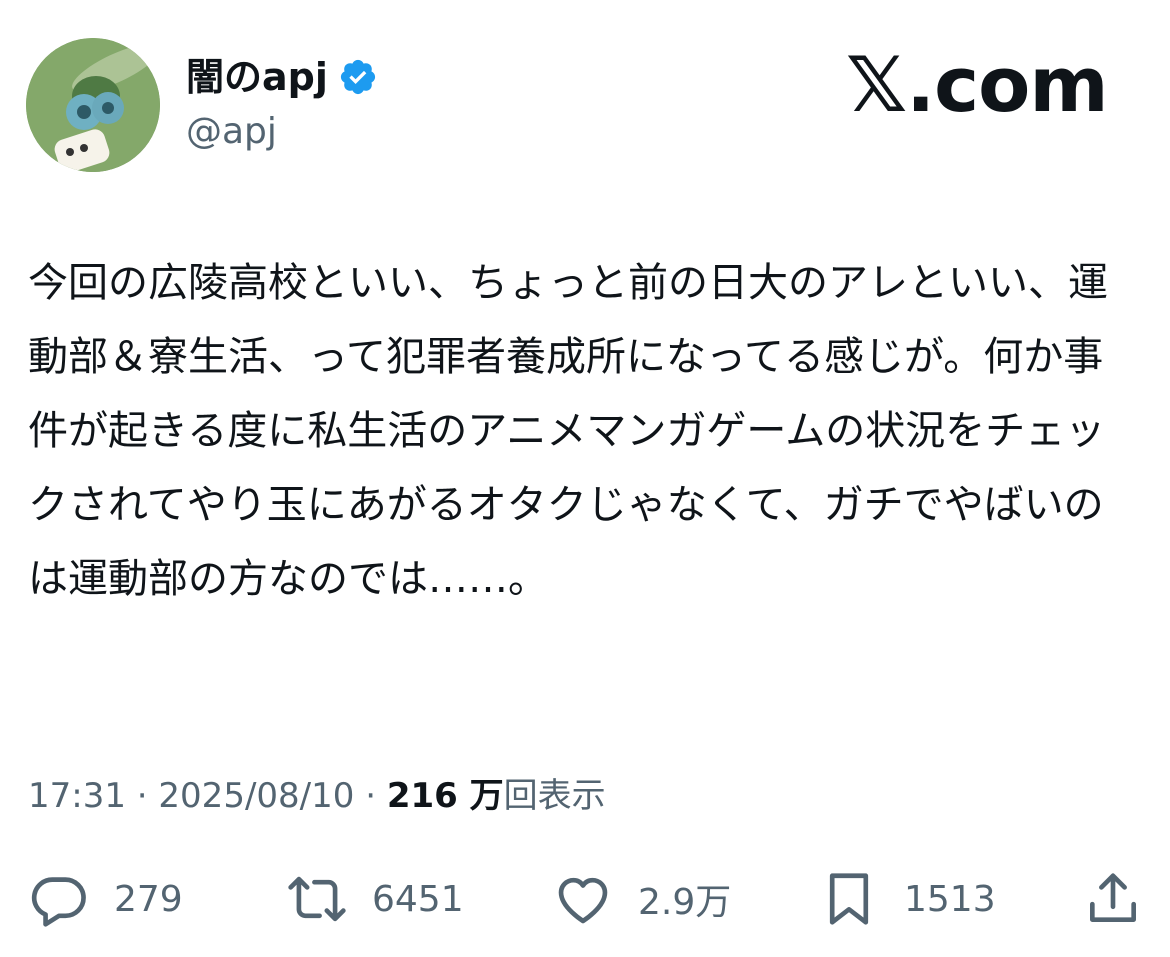 Image resolution: width=1170 pixels, height=957 pixels. I want to click on user-handle: @apj, so click(231, 132).